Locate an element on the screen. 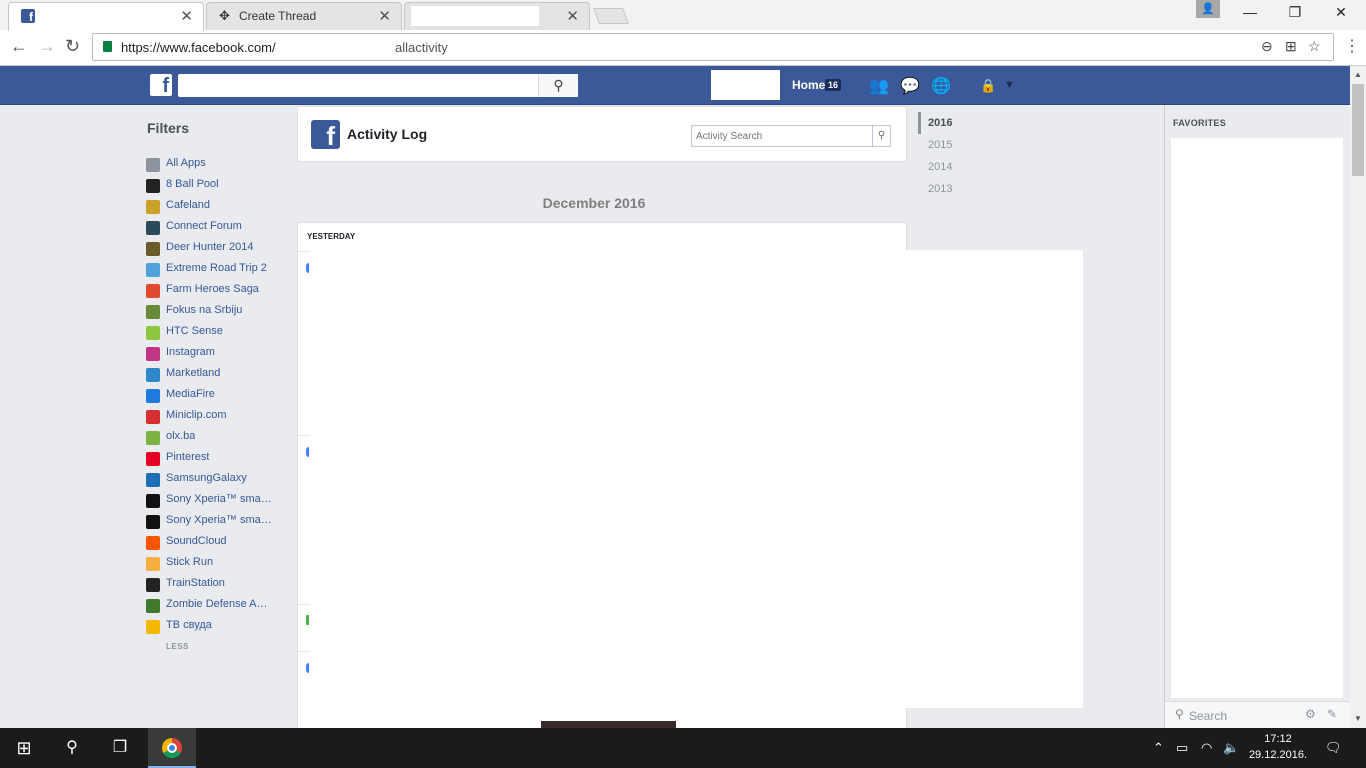  profile-link is located at coordinates (745, 85).